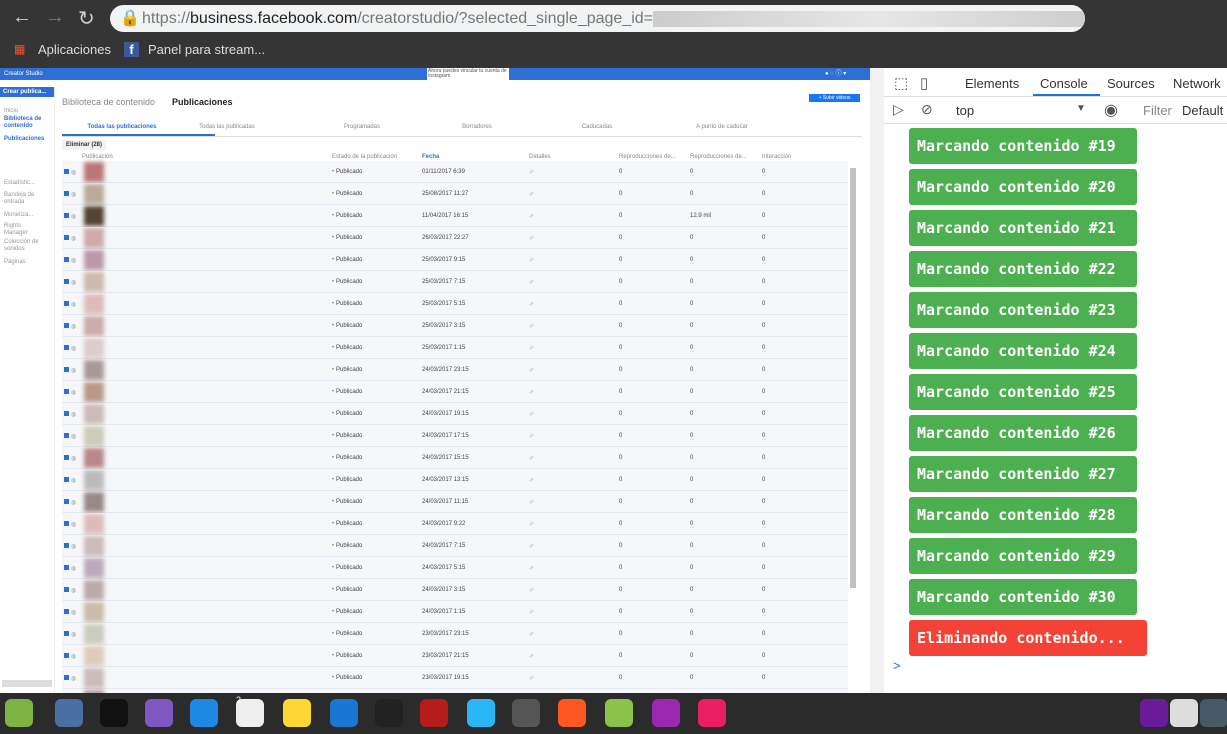  Describe the element at coordinates (455, 656) in the screenshot. I see `table-row: ◍ • Publicado 23/03/2017 21:15 ✐ 0 0 0` at that location.